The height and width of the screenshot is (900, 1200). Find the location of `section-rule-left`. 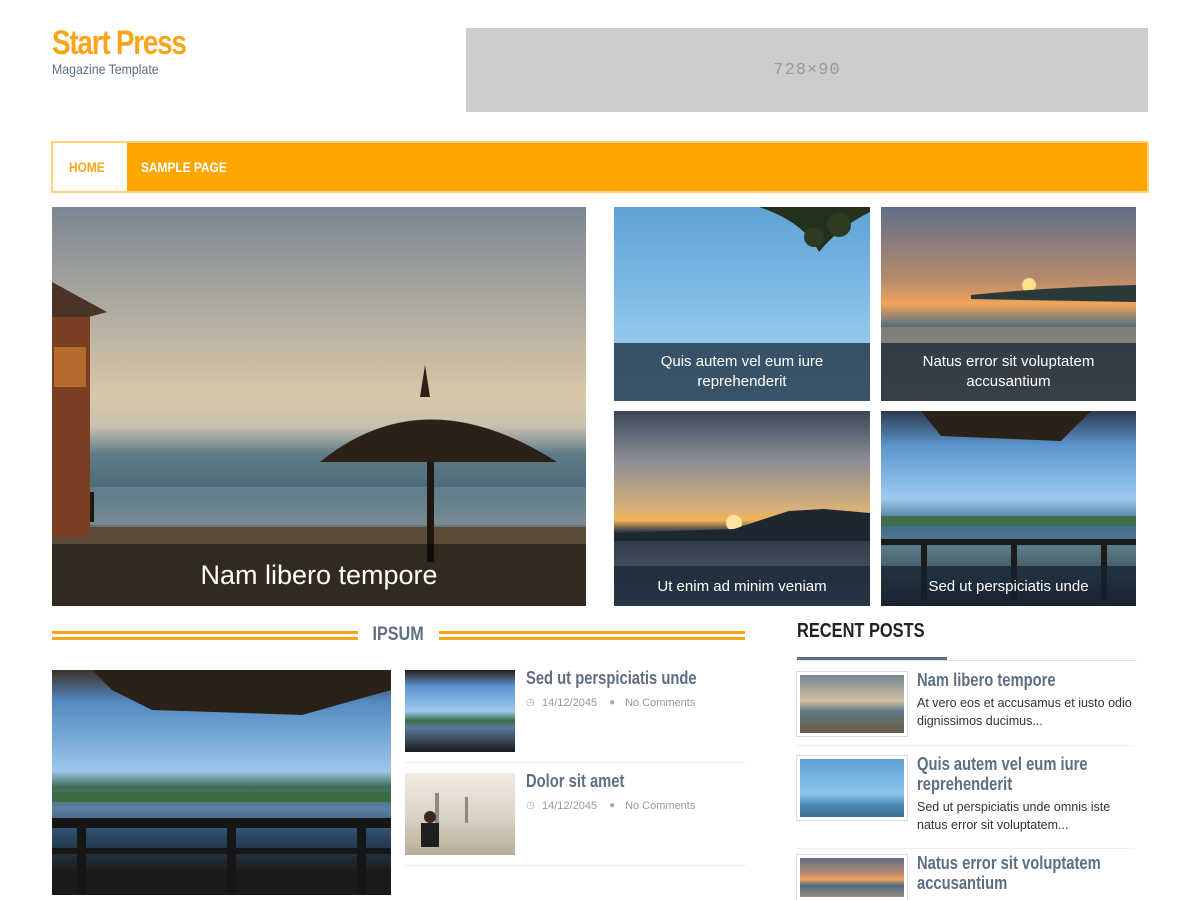

section-rule-left is located at coordinates (205, 635).